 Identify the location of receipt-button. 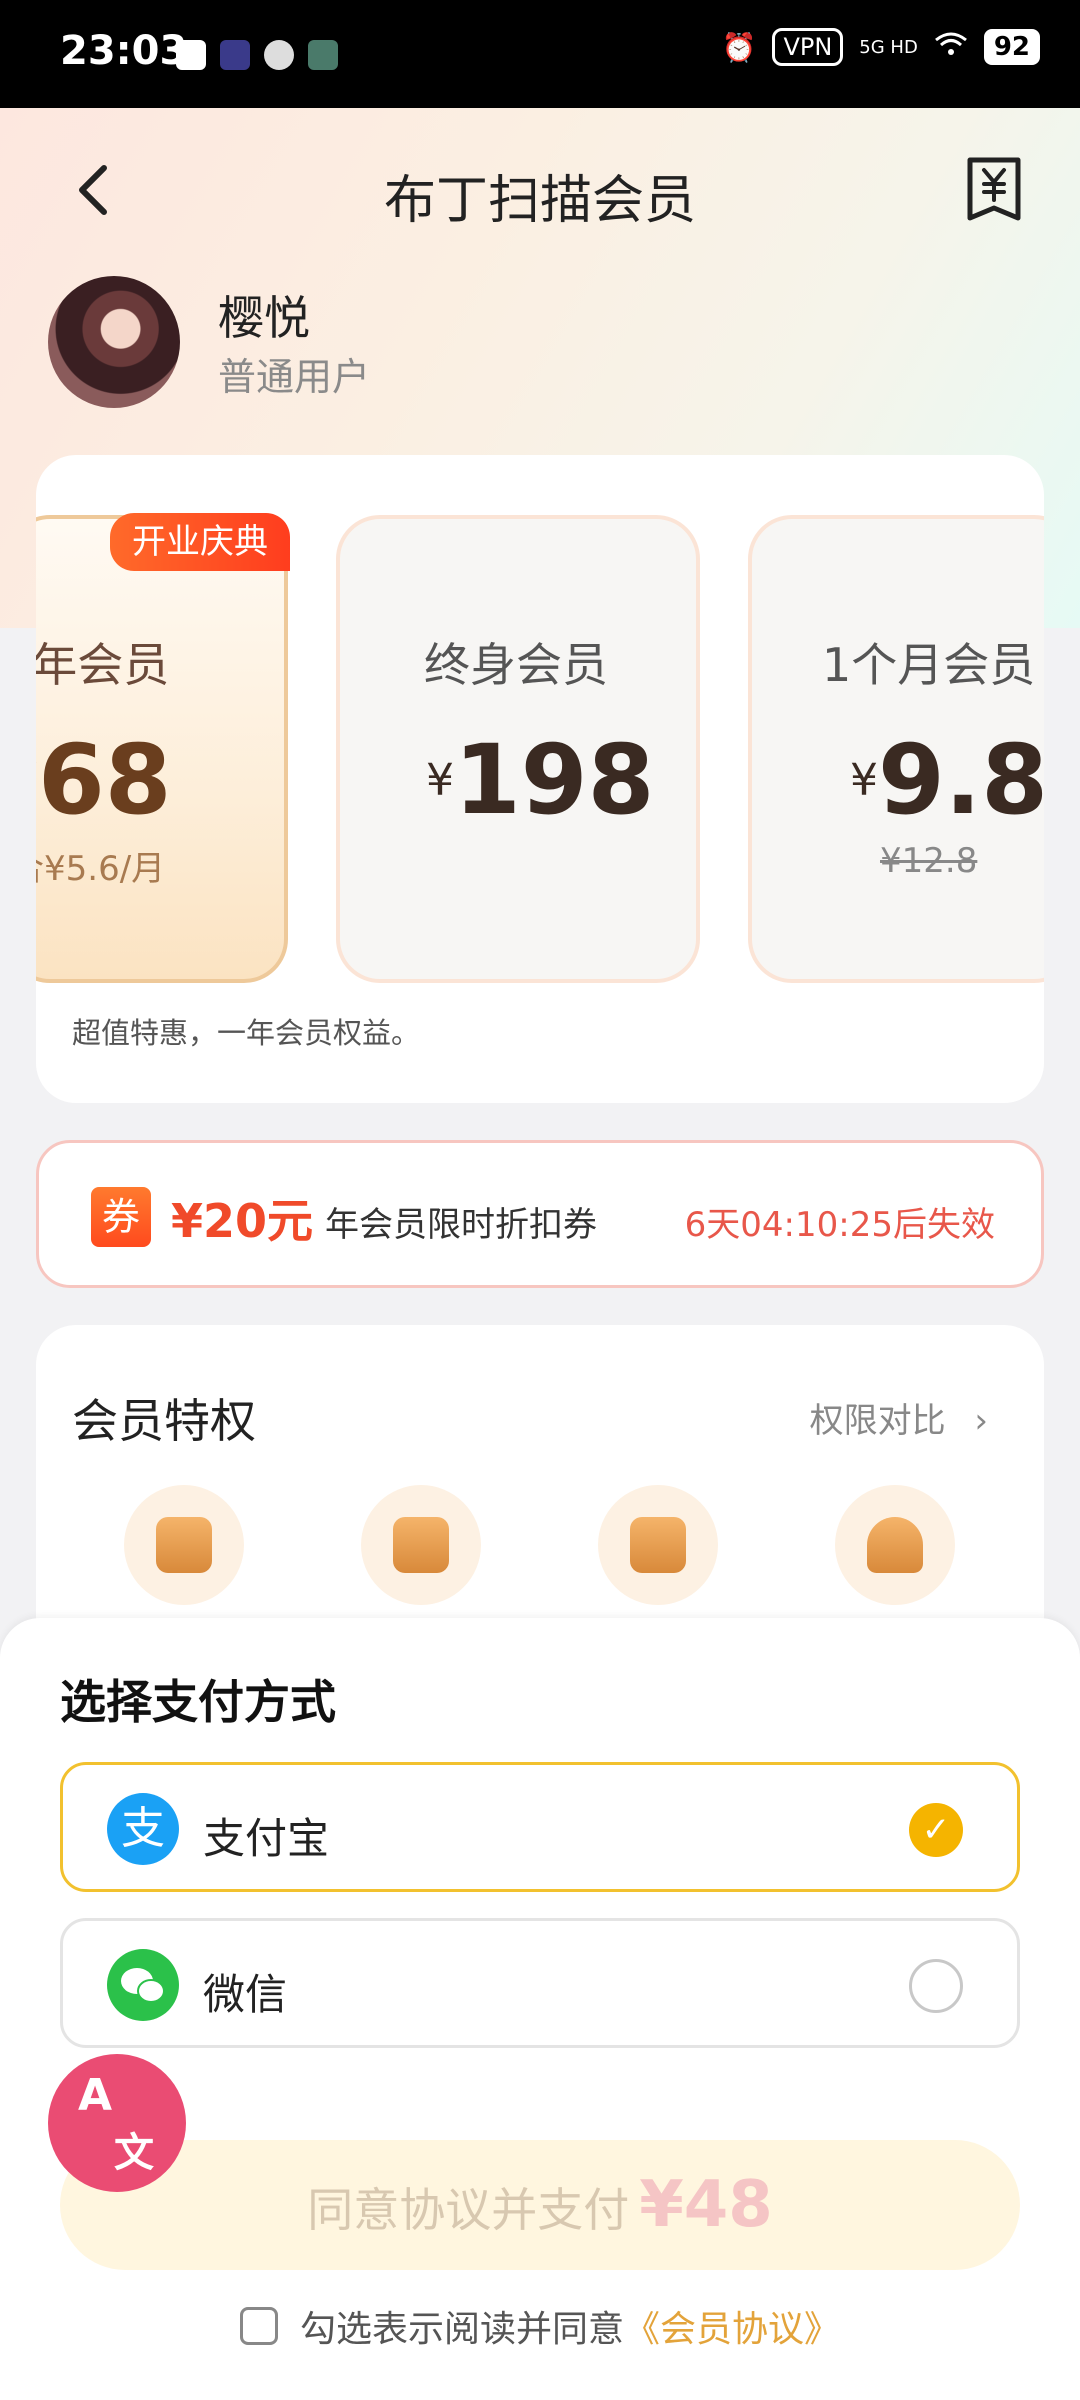
(994, 190).